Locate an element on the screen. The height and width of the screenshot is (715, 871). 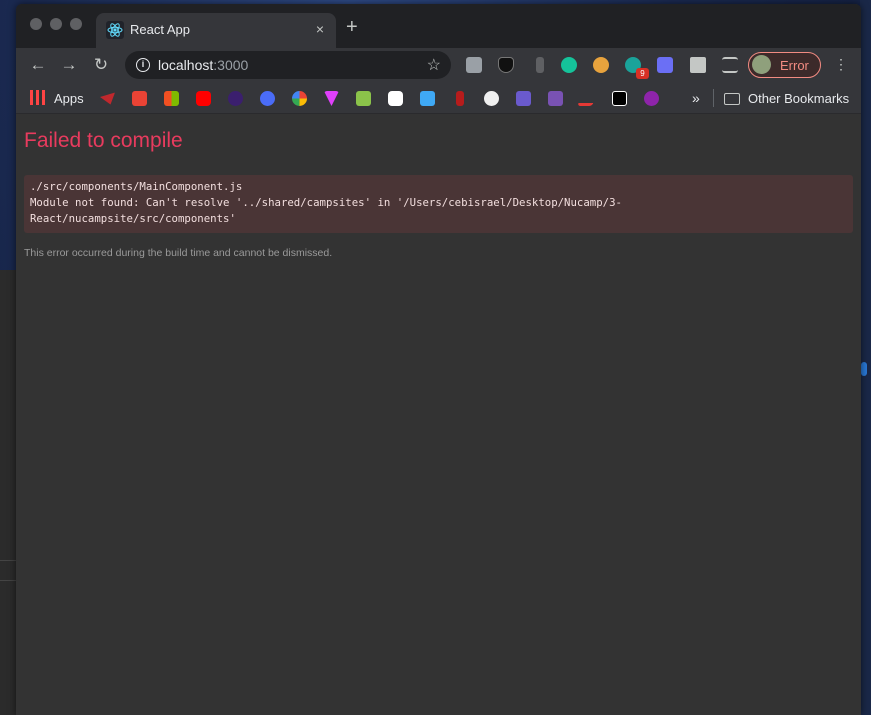
close-tab-icon: × is located at coordinates (320, 29).